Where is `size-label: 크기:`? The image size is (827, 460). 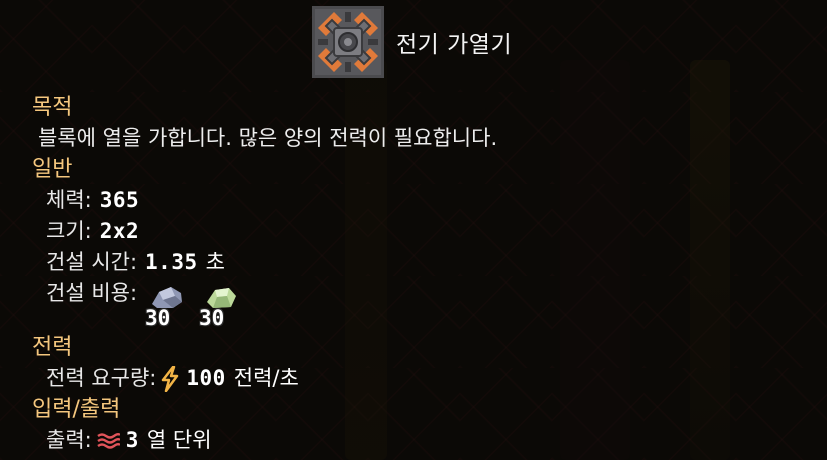
size-label: 크기: is located at coordinates (69, 231).